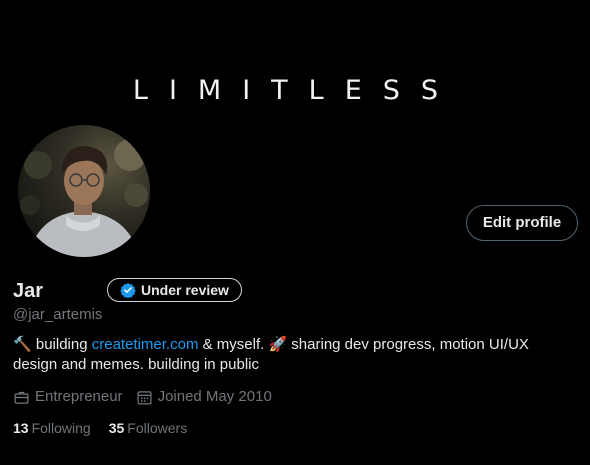 This screenshot has height=465, width=590. I want to click on badge-label: Under review, so click(185, 290).